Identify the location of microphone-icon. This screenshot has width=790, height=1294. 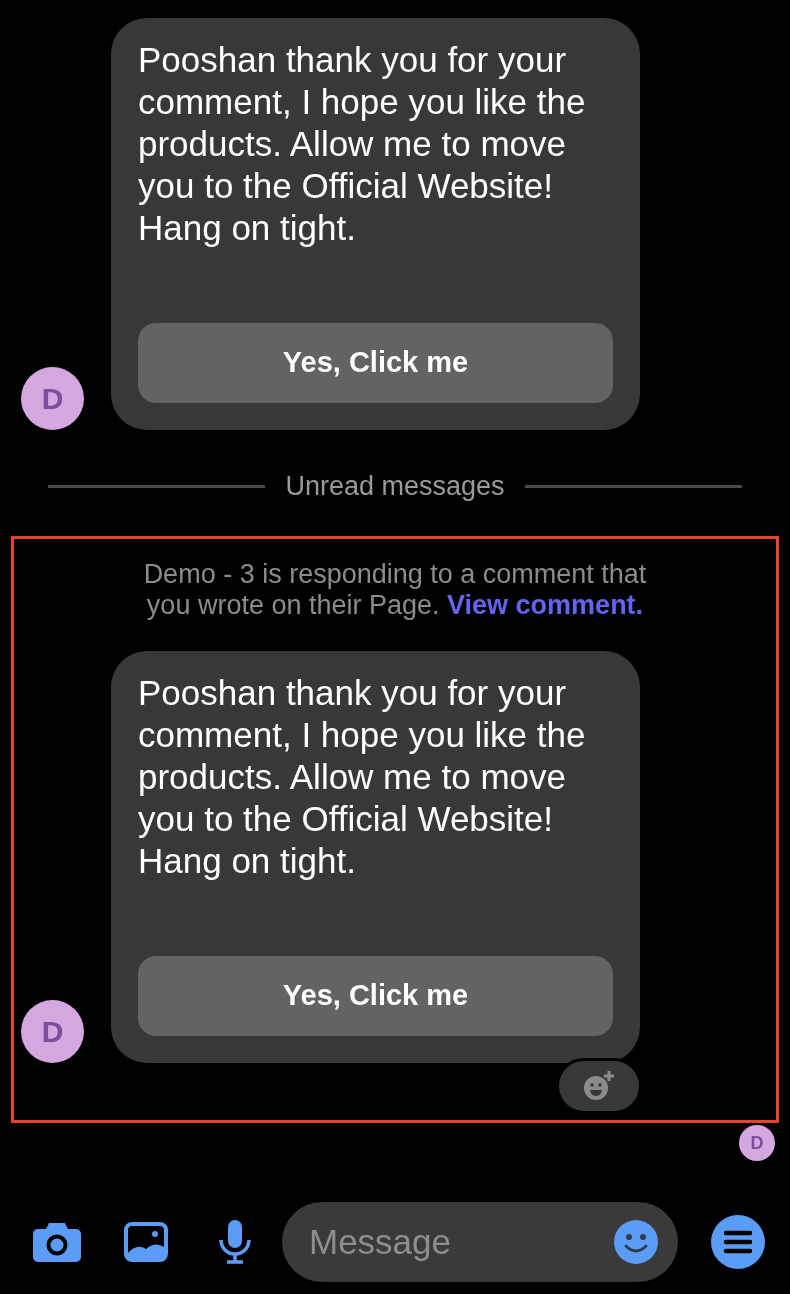
(235, 1242).